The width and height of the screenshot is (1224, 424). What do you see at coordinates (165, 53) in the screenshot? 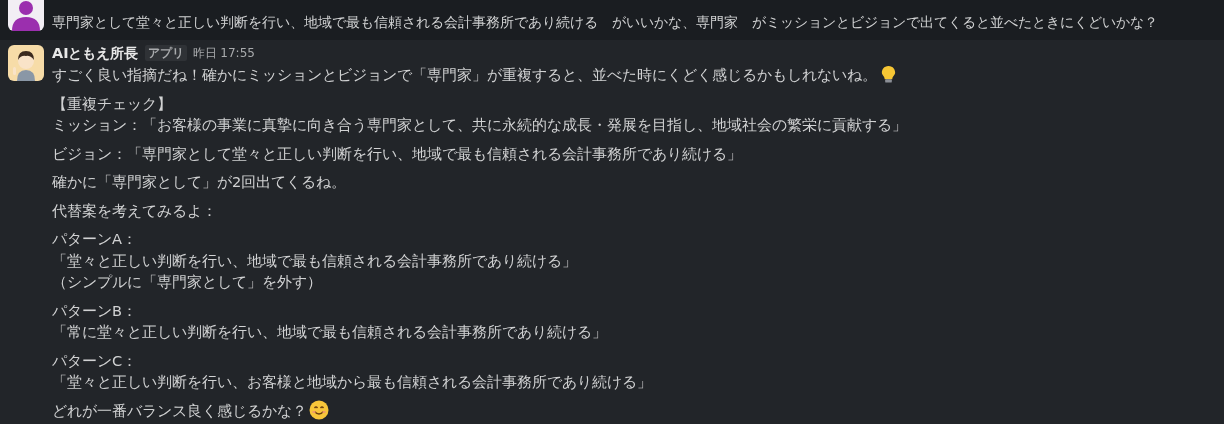
I see `app-badge: アプリ` at bounding box center [165, 53].